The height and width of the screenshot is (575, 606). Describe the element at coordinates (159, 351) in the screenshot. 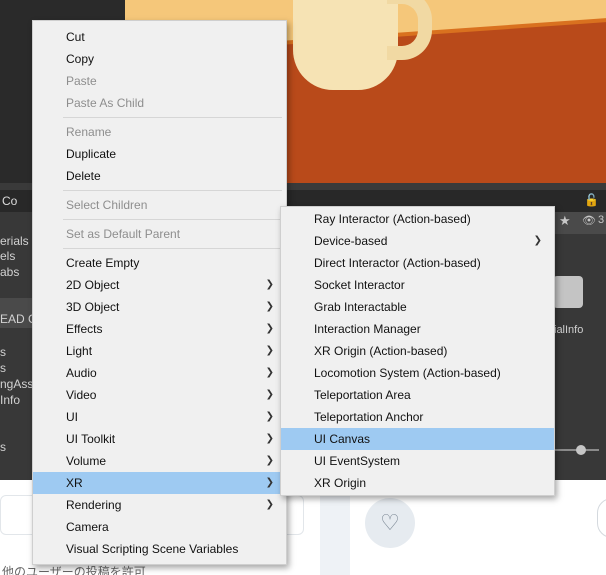

I see `menu-item-light: Light ❯` at that location.